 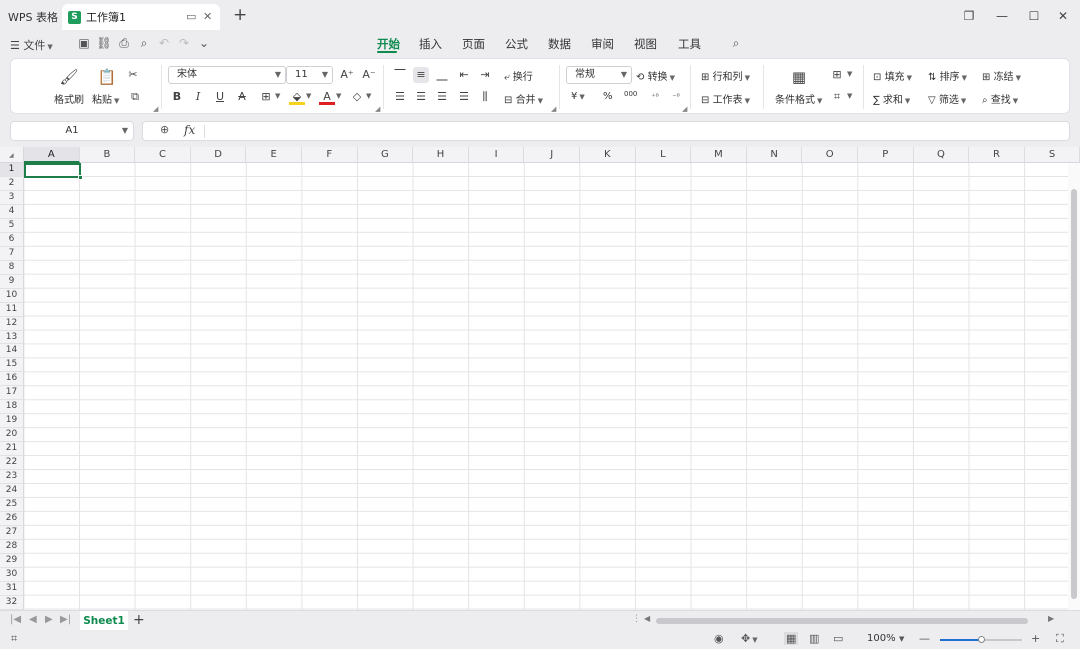 I want to click on tab-formula: 公式, so click(x=516, y=44).